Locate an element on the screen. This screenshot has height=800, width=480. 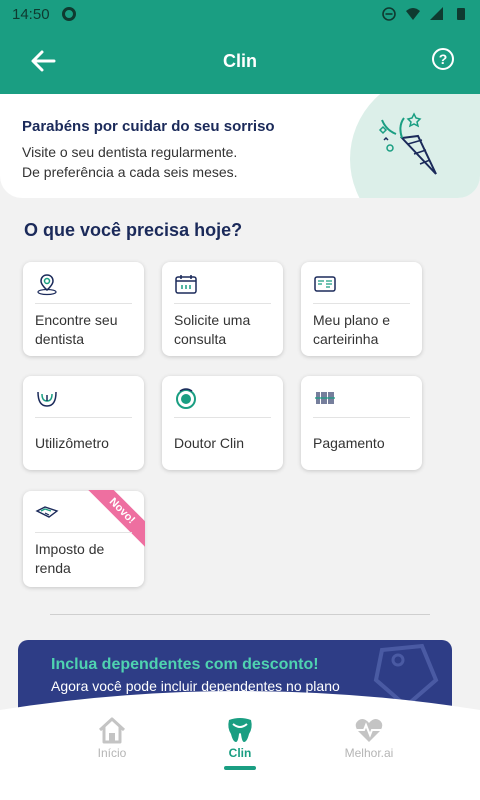
app-bar: Clin ? is located at coordinates (240, 61).